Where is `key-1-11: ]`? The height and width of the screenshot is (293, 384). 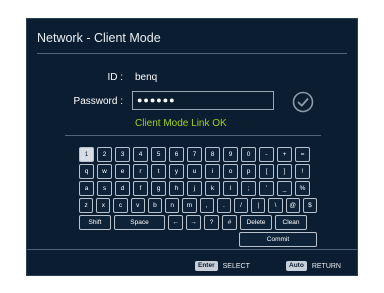
key-1-11: ] is located at coordinates (284, 171).